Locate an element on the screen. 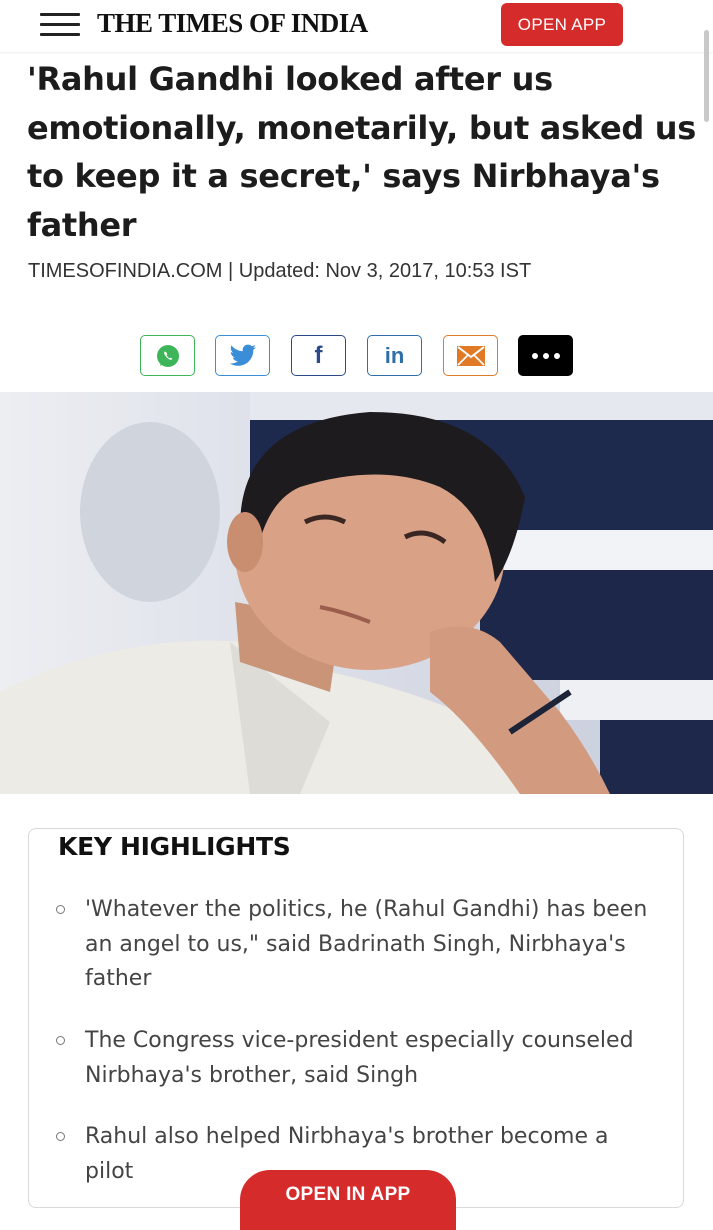  twitter-icon is located at coordinates (242, 355).